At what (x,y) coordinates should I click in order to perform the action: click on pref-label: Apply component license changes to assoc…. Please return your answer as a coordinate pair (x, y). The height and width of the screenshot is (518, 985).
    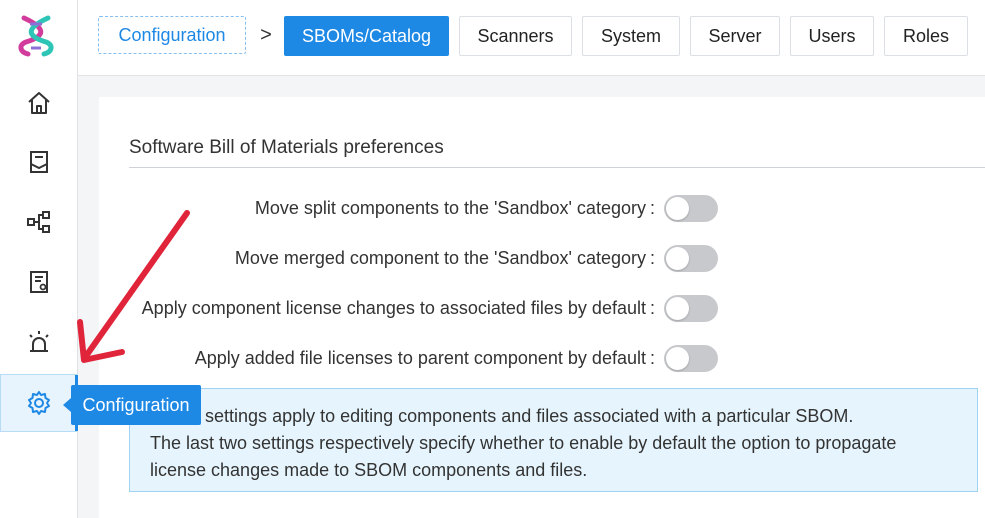
    Looking at the image, I should click on (393, 307).